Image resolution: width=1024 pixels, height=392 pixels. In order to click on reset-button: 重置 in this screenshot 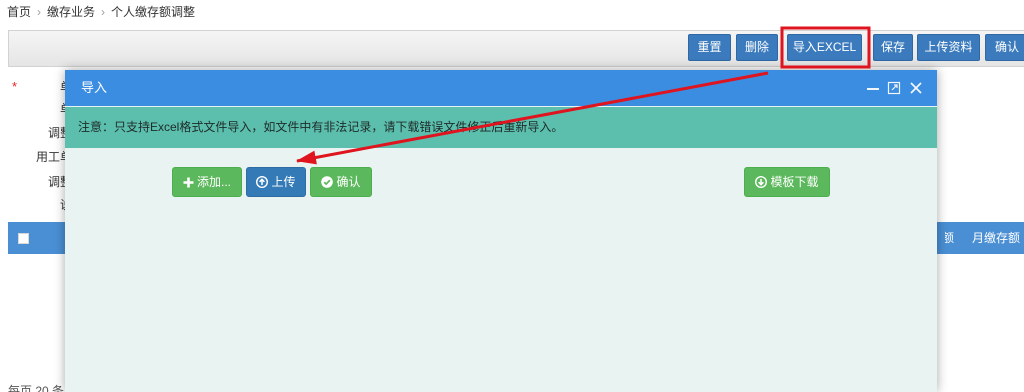, I will do `click(709, 47)`.